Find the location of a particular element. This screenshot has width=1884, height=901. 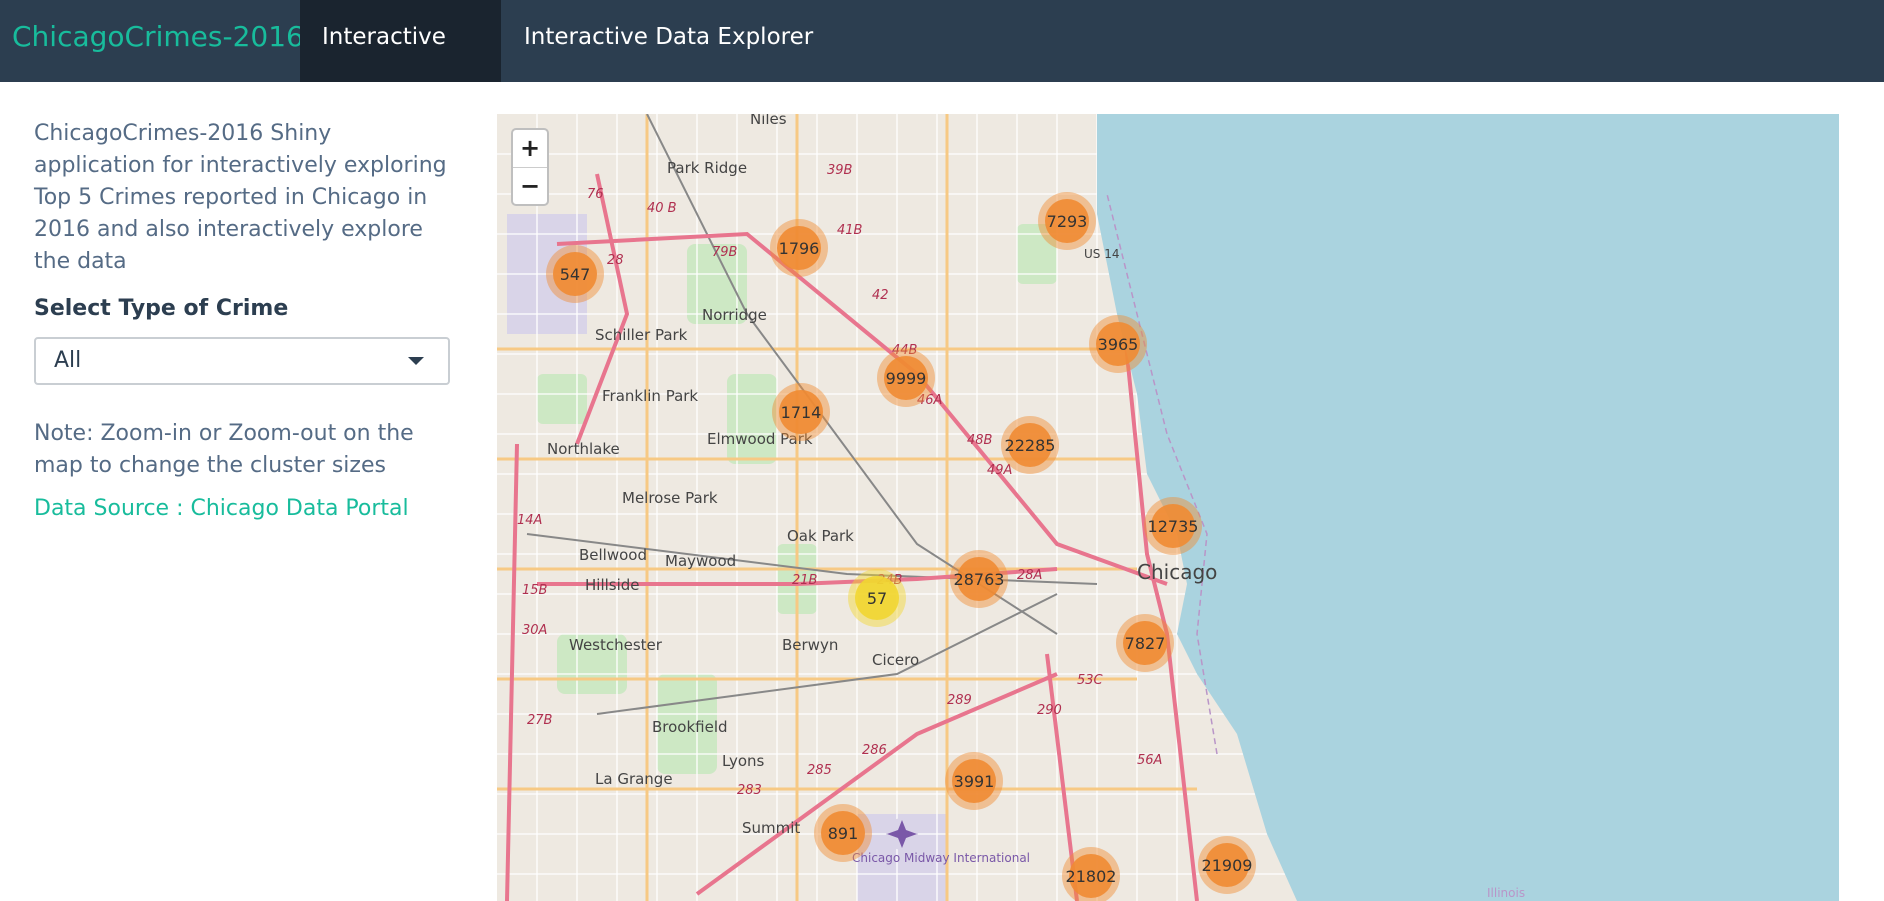

cluster-count: 22285 is located at coordinates (1030, 445).